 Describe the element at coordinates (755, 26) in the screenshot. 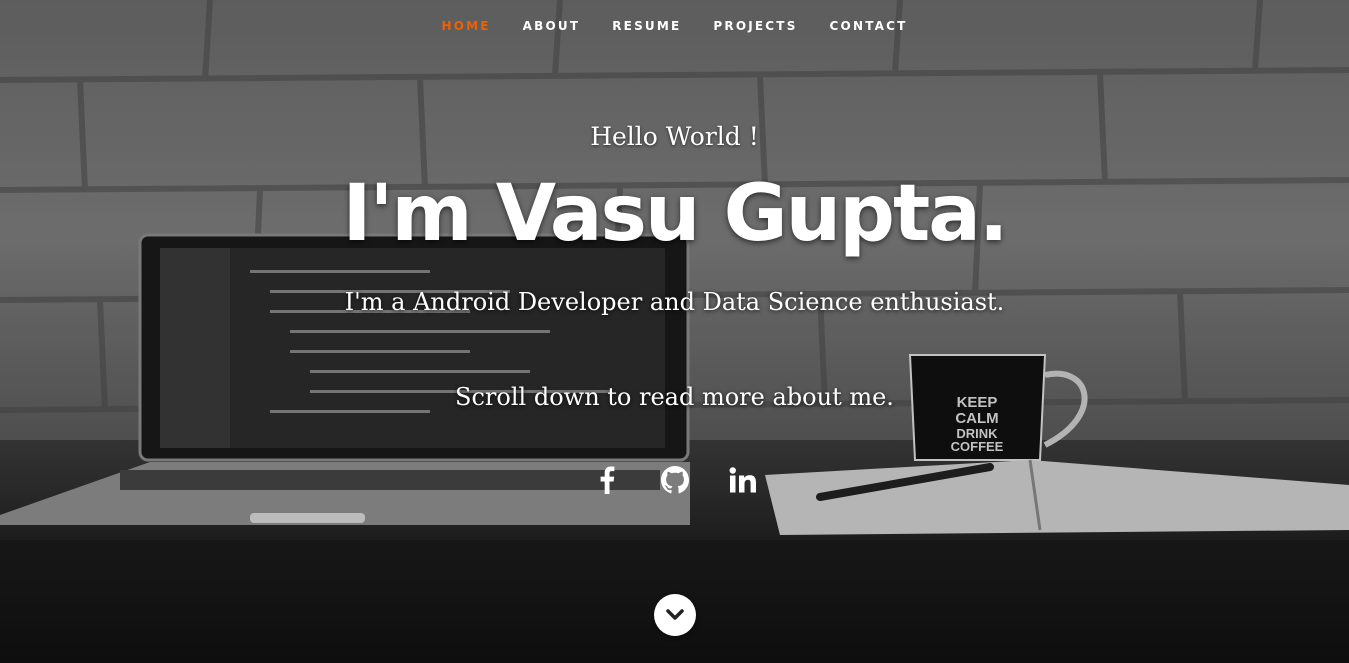

I see `nav-projects: PROJECTS` at that location.